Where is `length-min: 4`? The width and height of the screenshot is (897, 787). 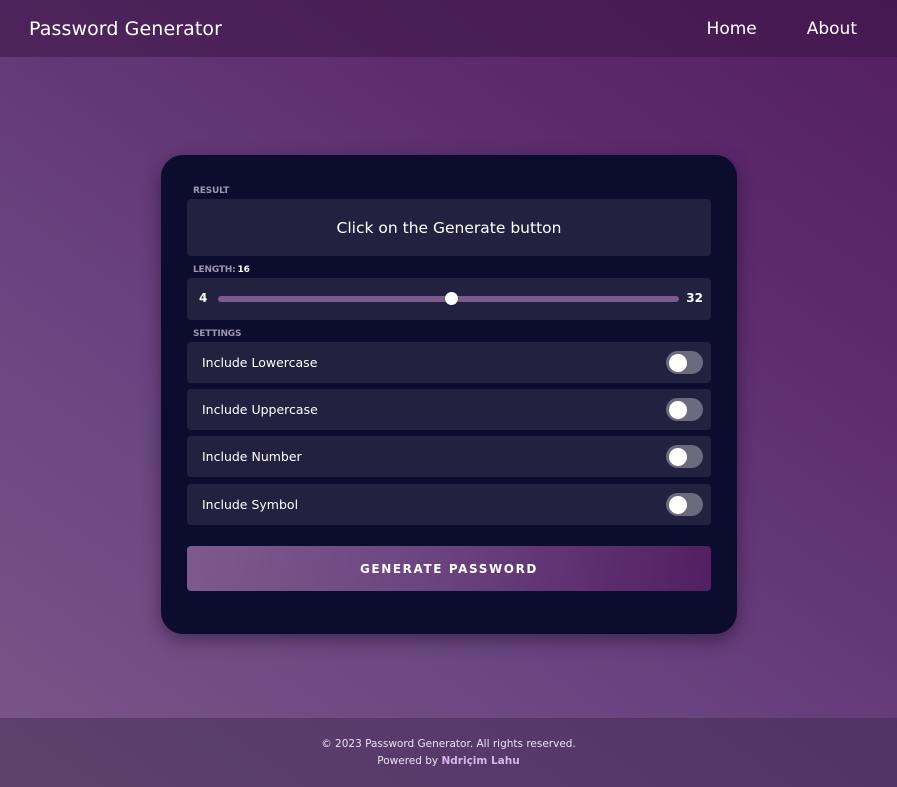 length-min: 4 is located at coordinates (203, 298).